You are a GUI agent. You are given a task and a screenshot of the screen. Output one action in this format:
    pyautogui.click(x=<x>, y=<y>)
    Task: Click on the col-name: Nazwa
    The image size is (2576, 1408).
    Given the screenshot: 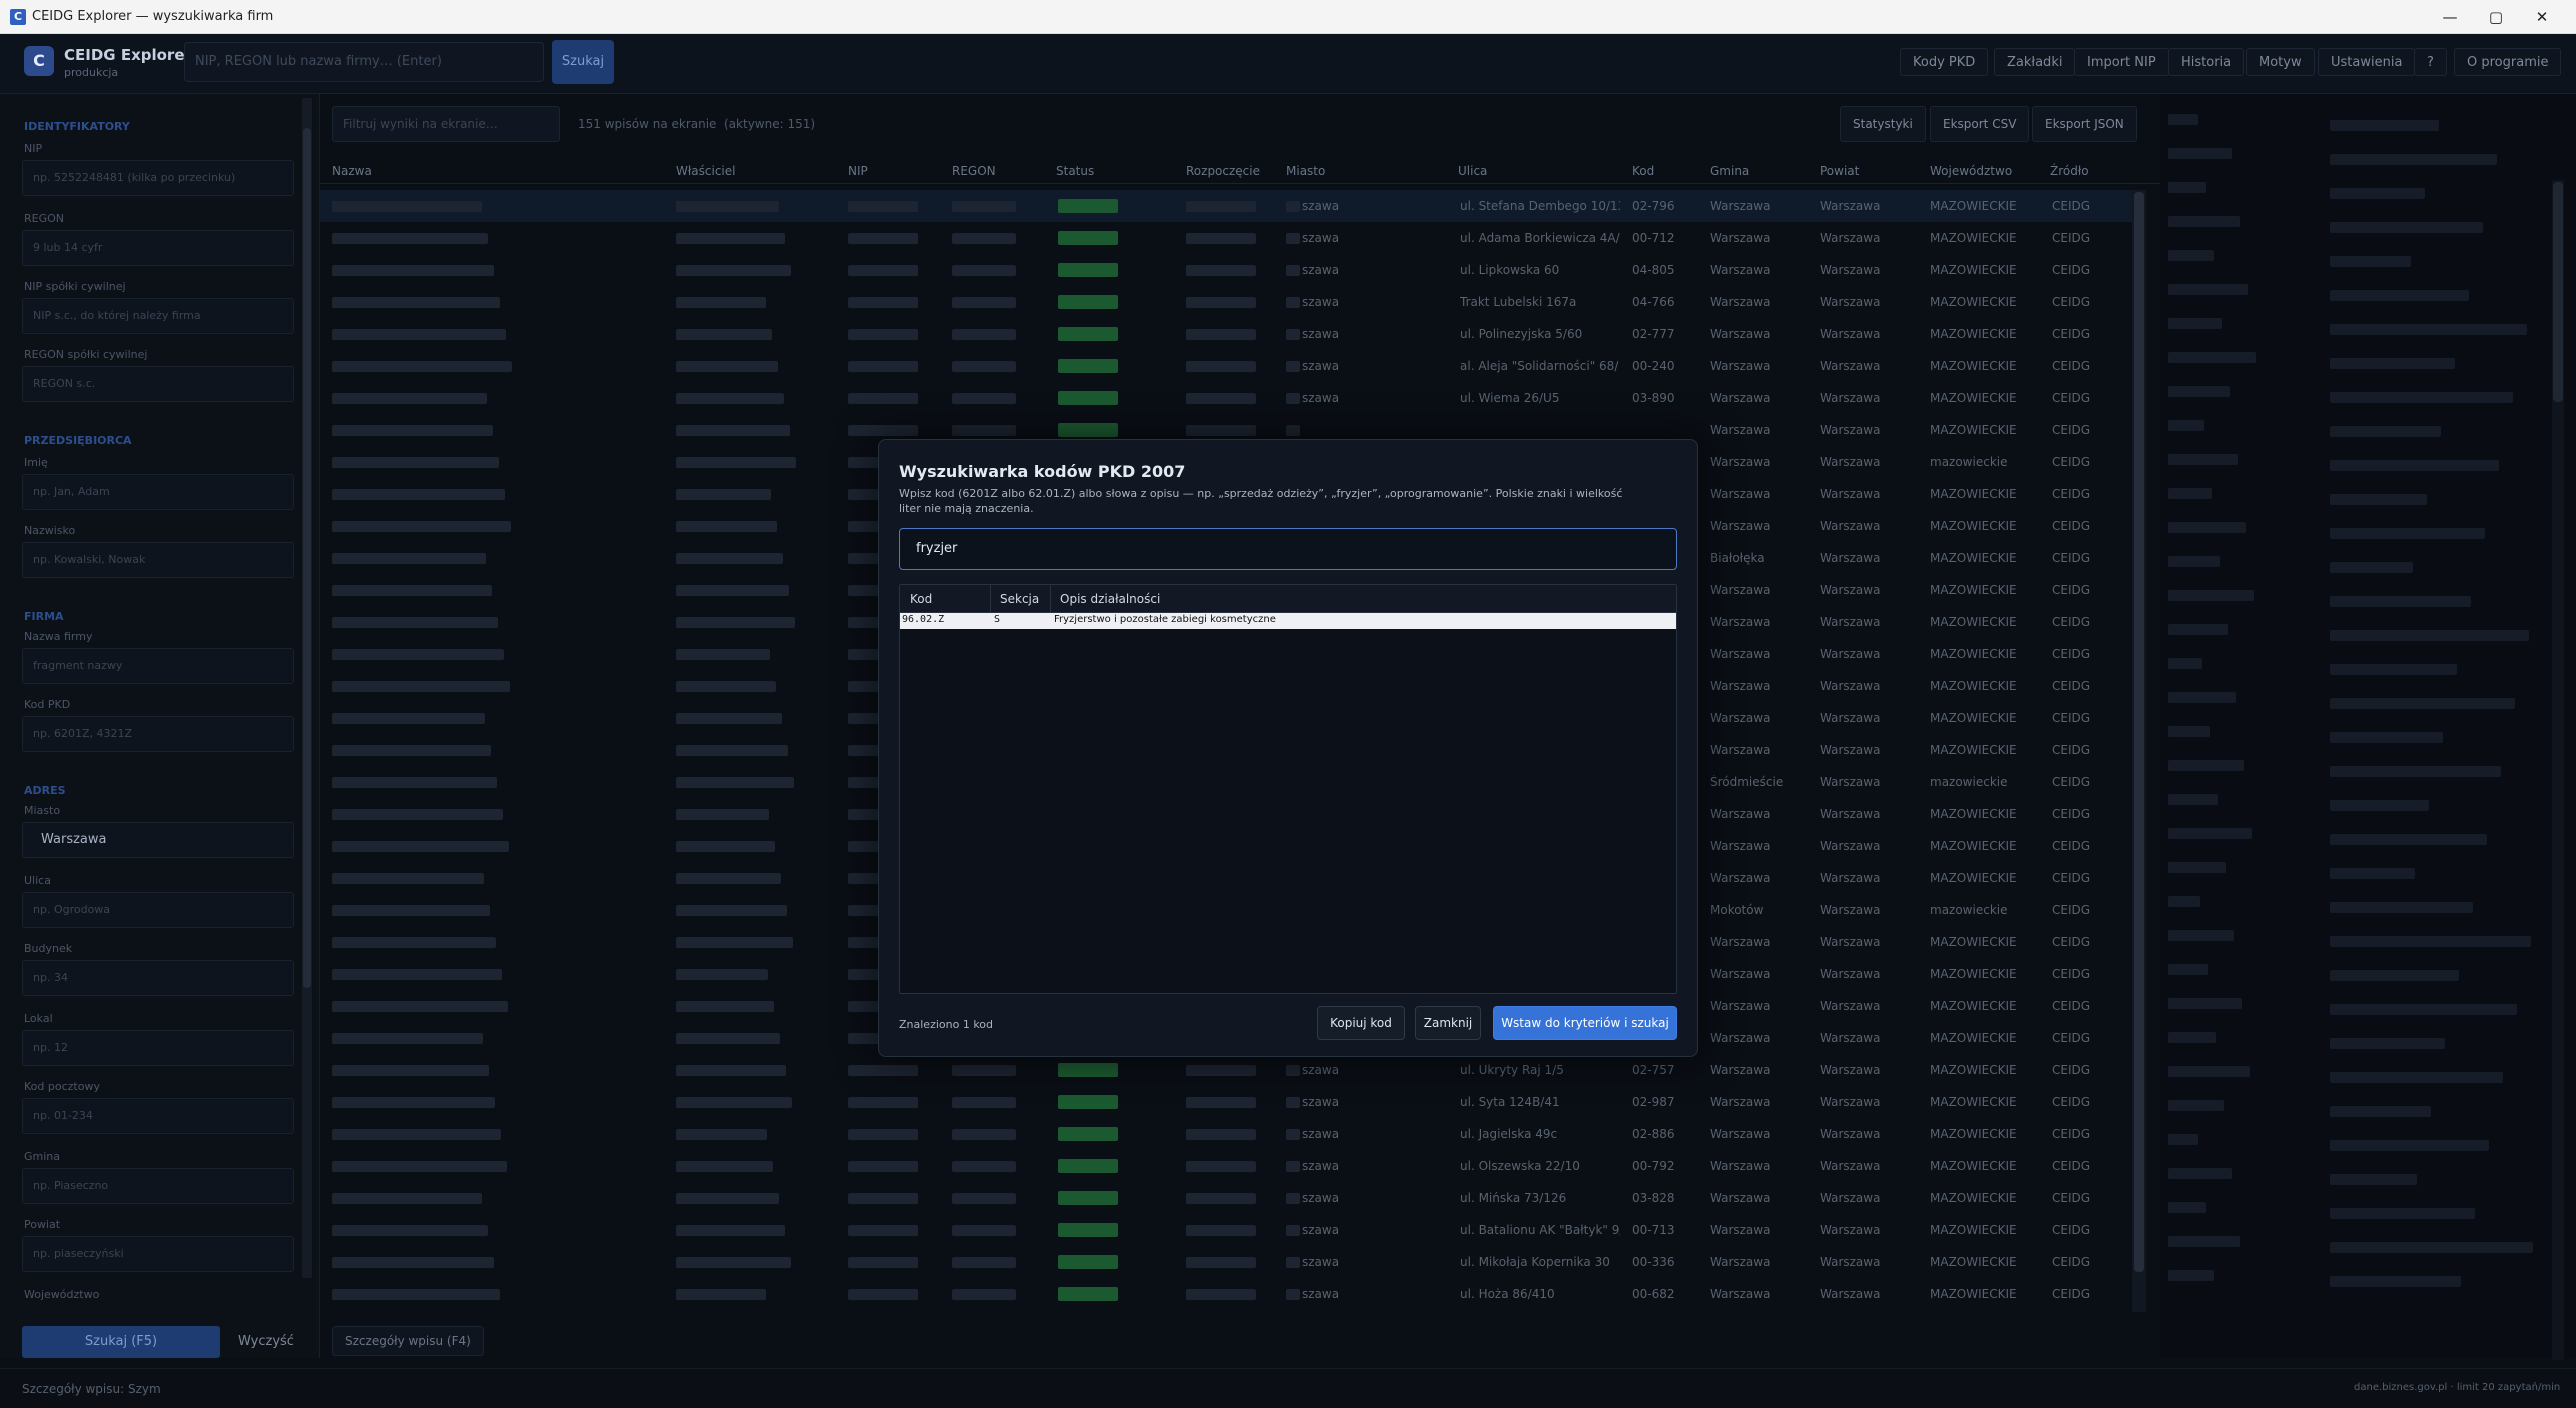 What is the action you would take?
    pyautogui.click(x=352, y=171)
    